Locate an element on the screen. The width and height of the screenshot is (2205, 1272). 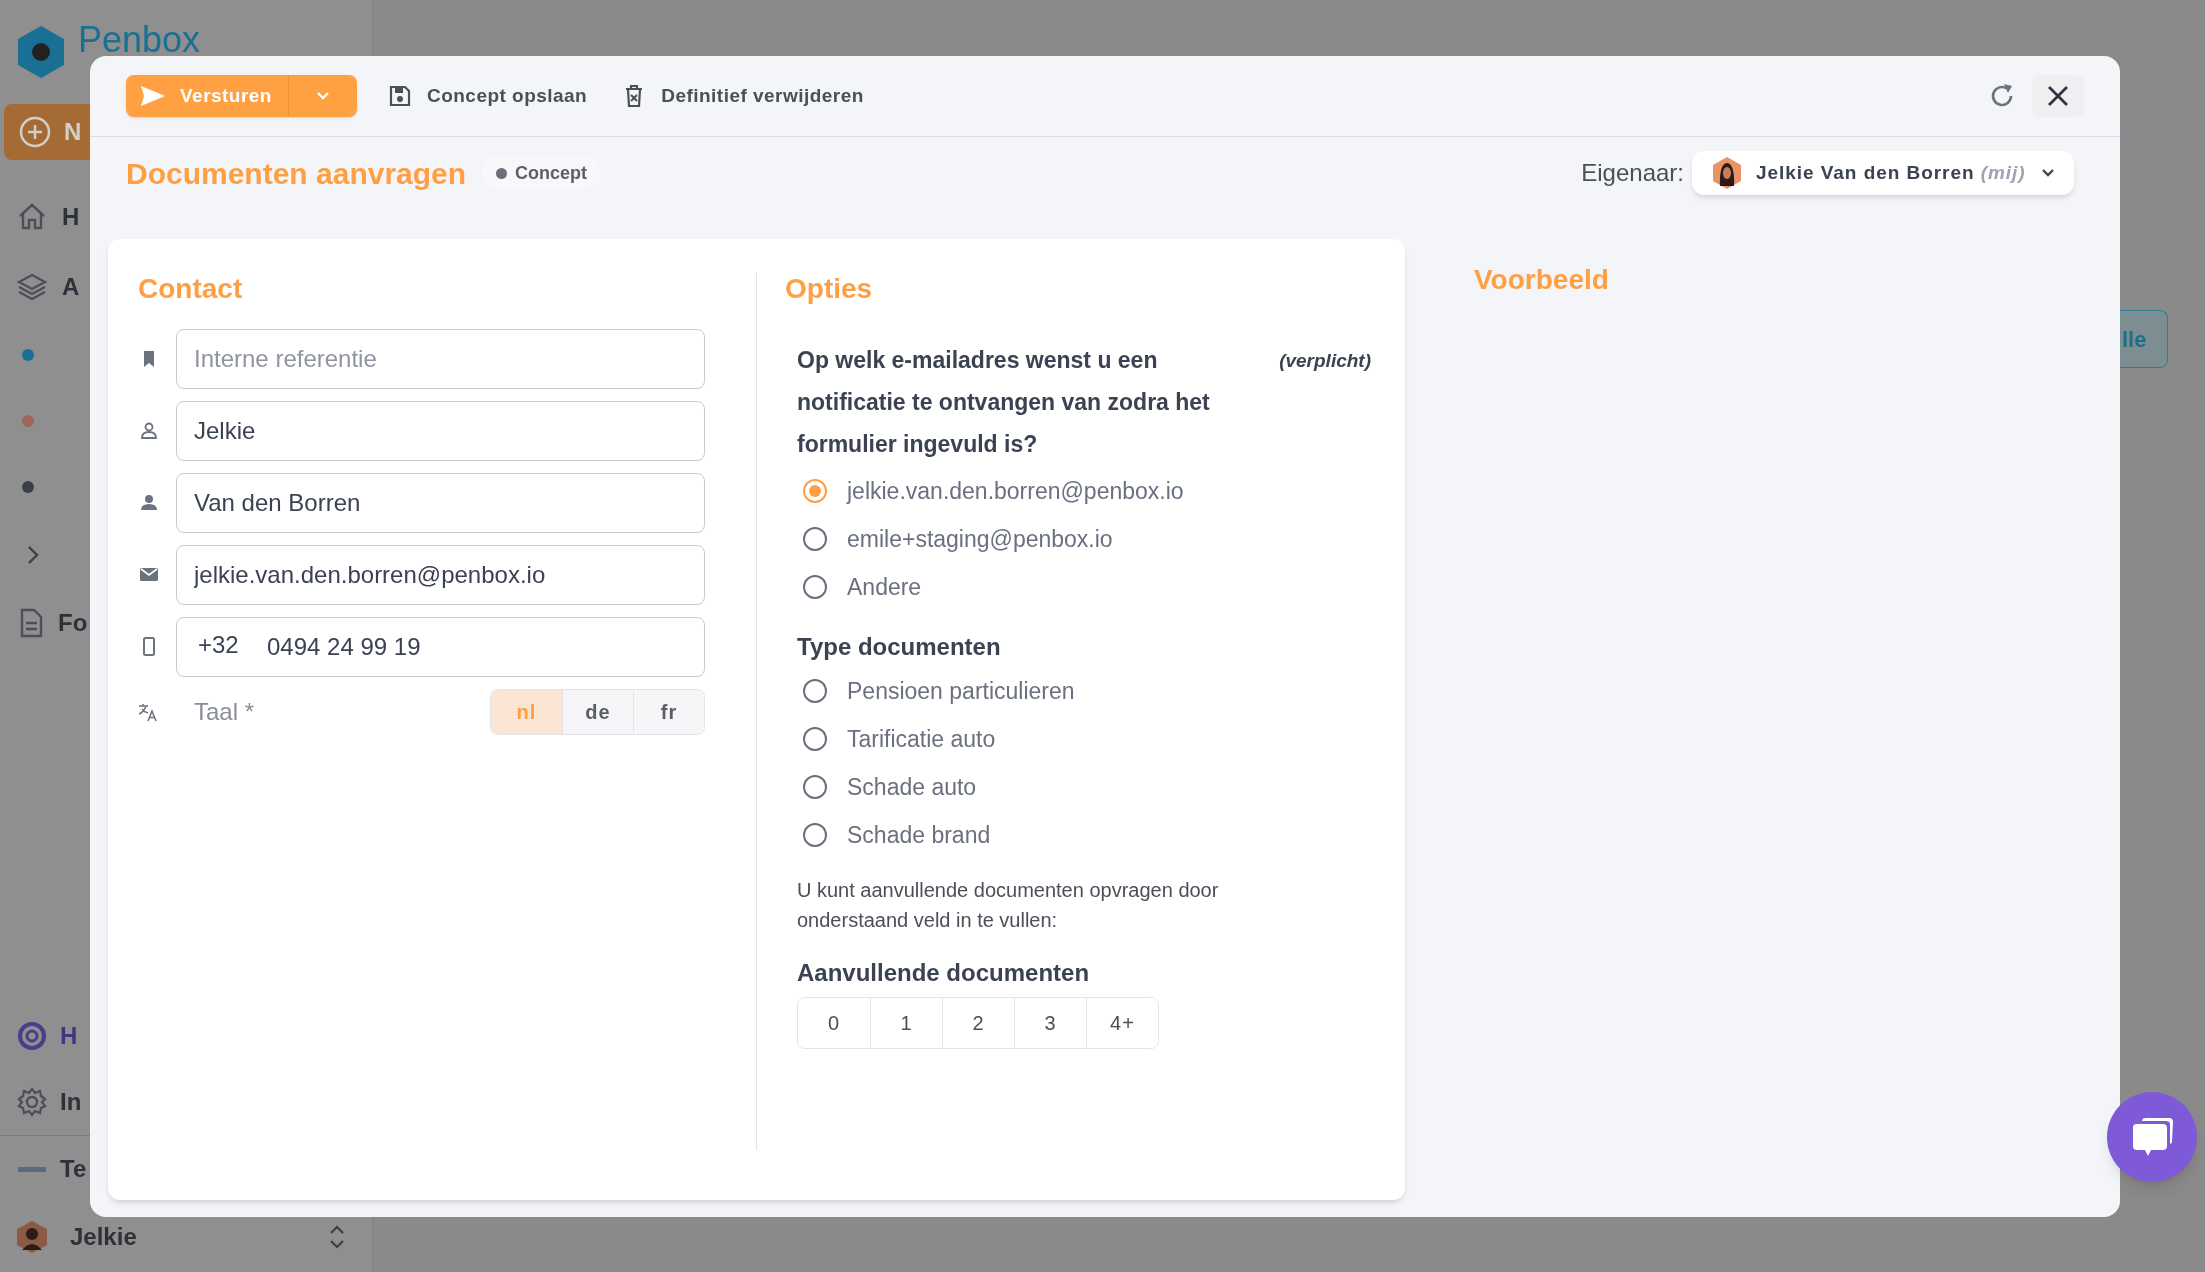
section-heading: Voorbeeld is located at coordinates (1541, 280).